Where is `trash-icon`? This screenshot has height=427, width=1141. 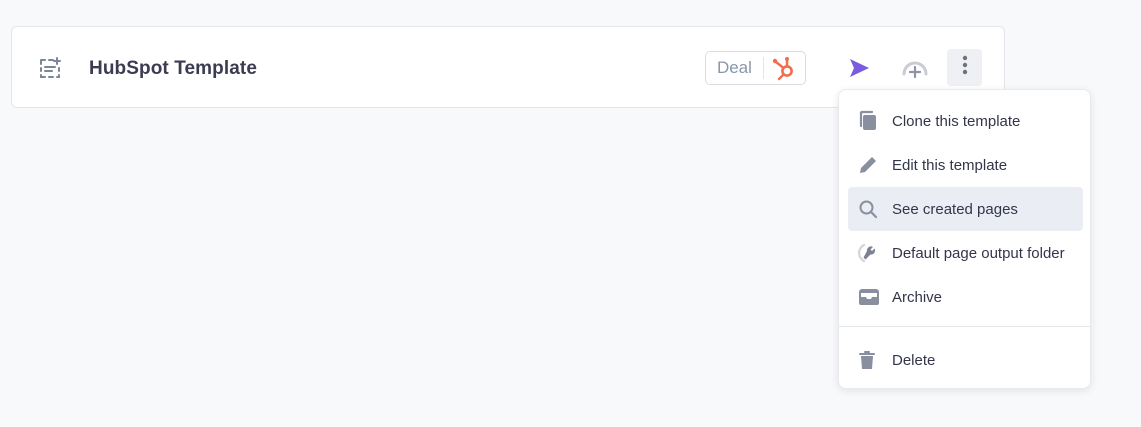
trash-icon is located at coordinates (872, 360).